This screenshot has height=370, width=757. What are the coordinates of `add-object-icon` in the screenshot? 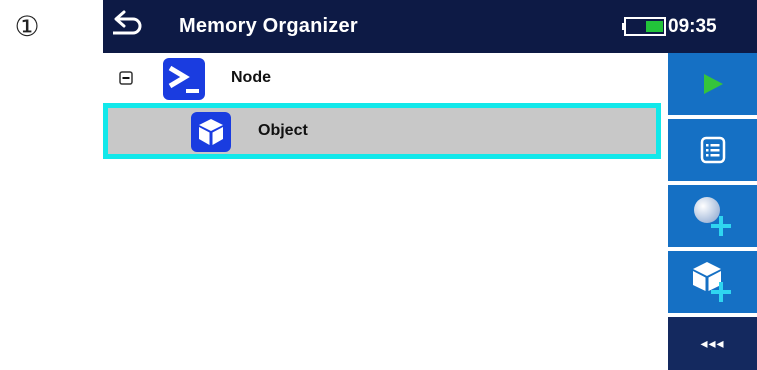 It's located at (711, 282).